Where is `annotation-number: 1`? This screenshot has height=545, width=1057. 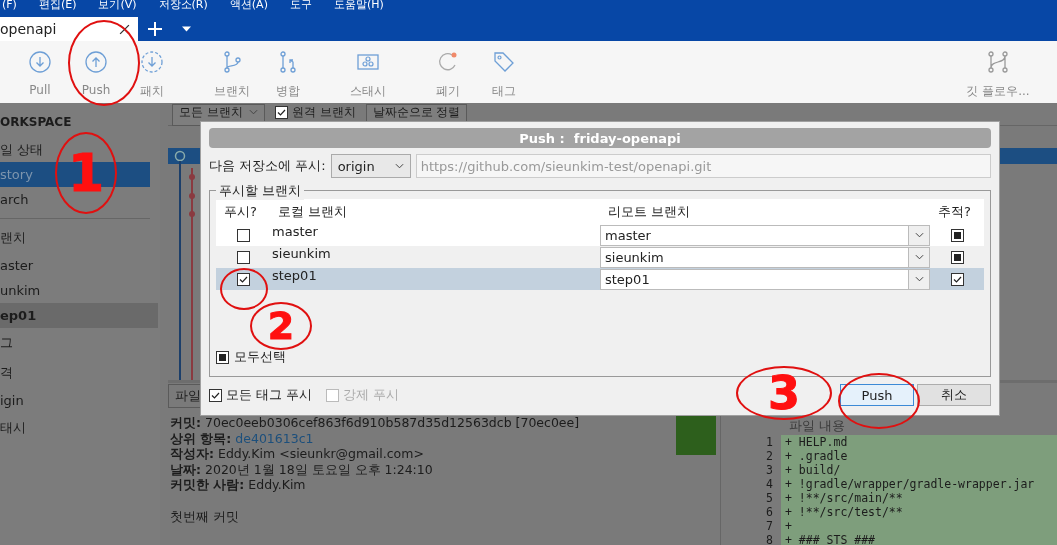
annotation-number: 1 is located at coordinates (86, 173).